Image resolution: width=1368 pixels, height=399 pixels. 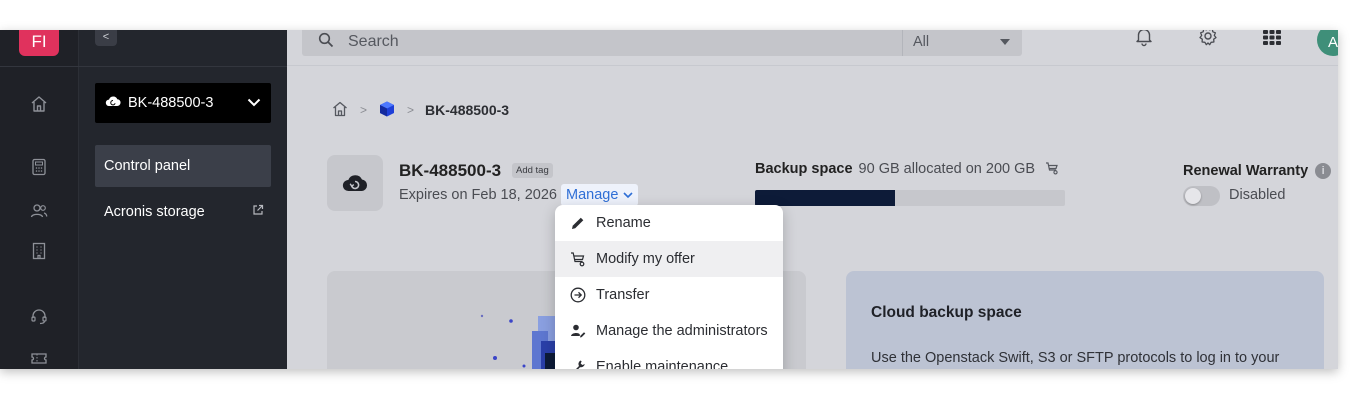 I want to click on backup-service-icon, so click(x=355, y=183).